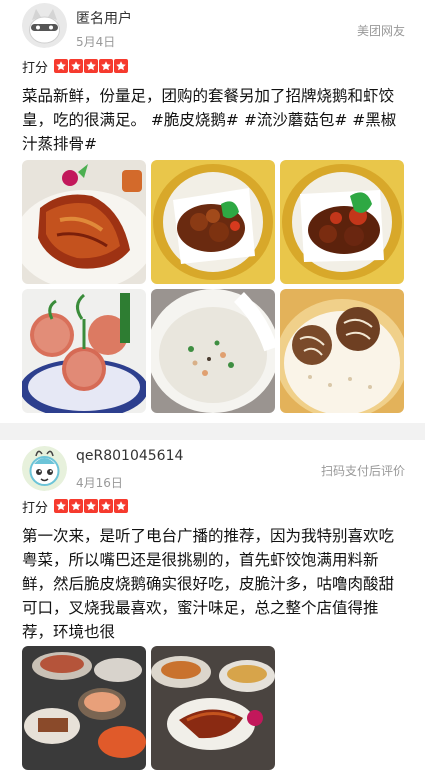  What do you see at coordinates (96, 42) in the screenshot?
I see `review-date: 5月4日` at bounding box center [96, 42].